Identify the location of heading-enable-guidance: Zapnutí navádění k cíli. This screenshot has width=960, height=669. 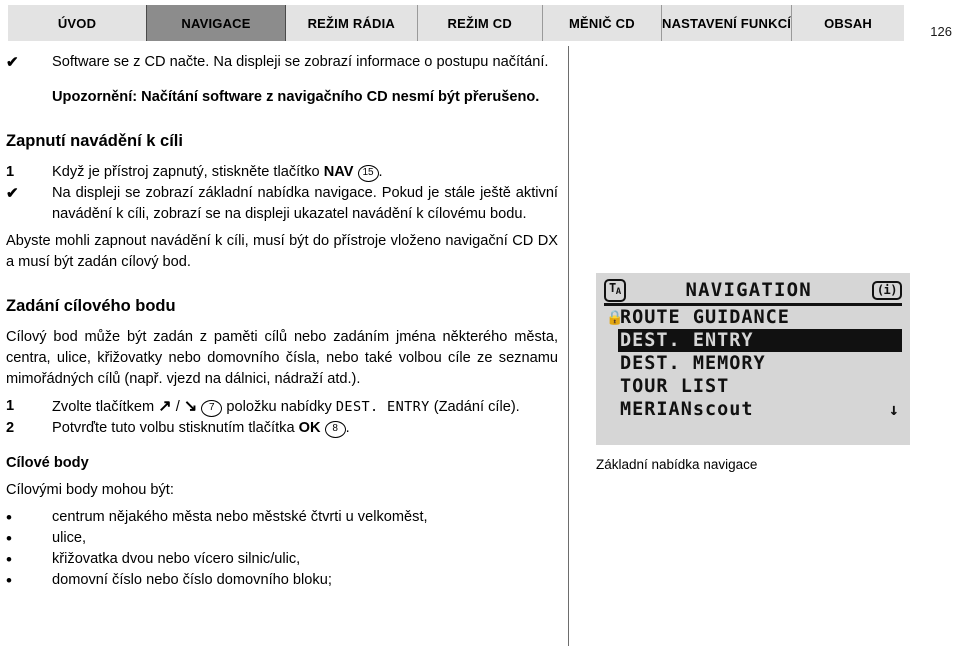
(94, 141).